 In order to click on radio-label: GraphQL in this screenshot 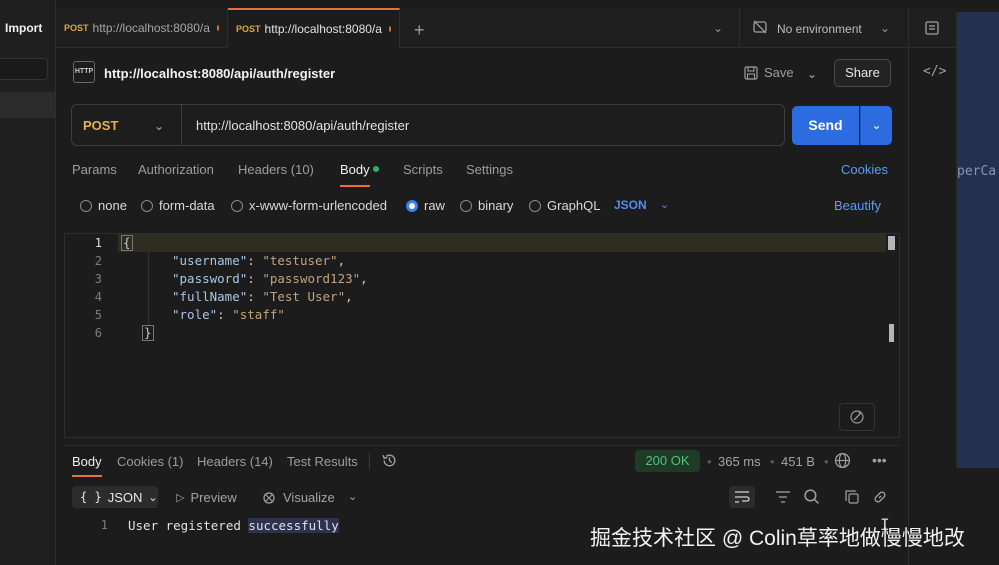, I will do `click(574, 205)`.